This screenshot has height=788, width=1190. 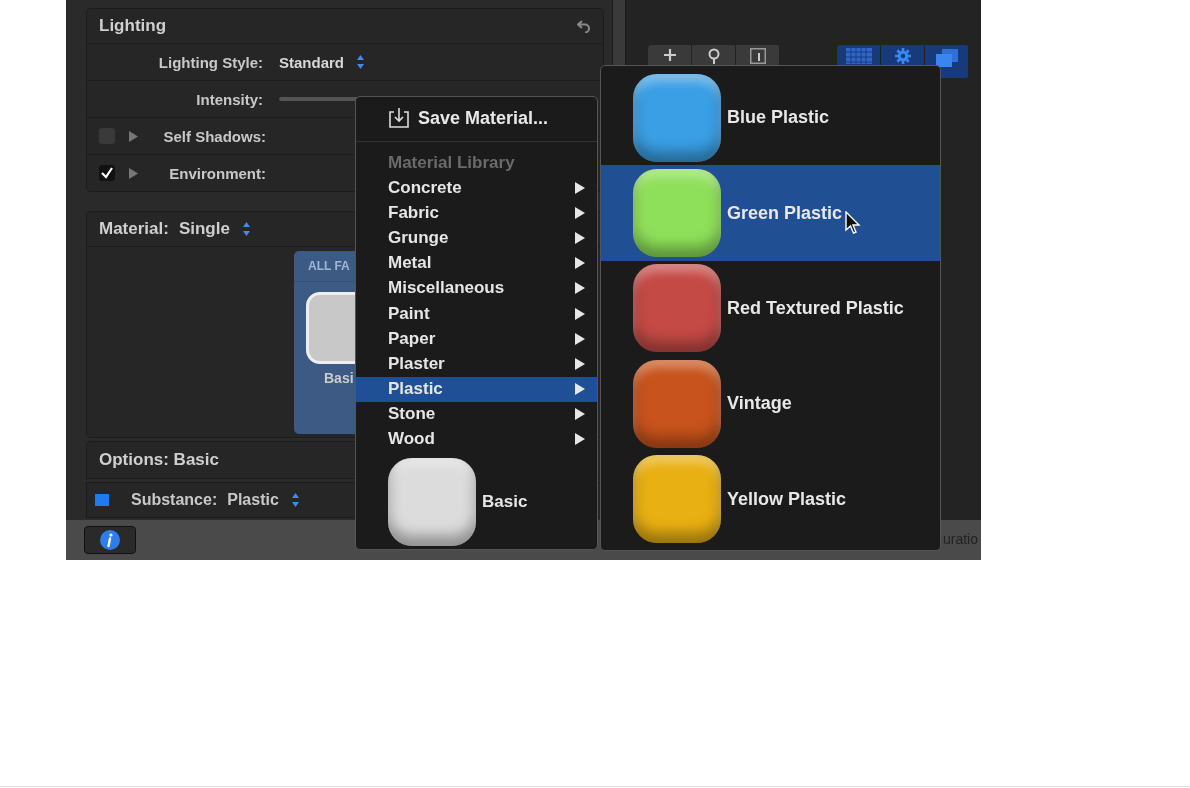 What do you see at coordinates (584, 26) in the screenshot?
I see `undo-icon` at bounding box center [584, 26].